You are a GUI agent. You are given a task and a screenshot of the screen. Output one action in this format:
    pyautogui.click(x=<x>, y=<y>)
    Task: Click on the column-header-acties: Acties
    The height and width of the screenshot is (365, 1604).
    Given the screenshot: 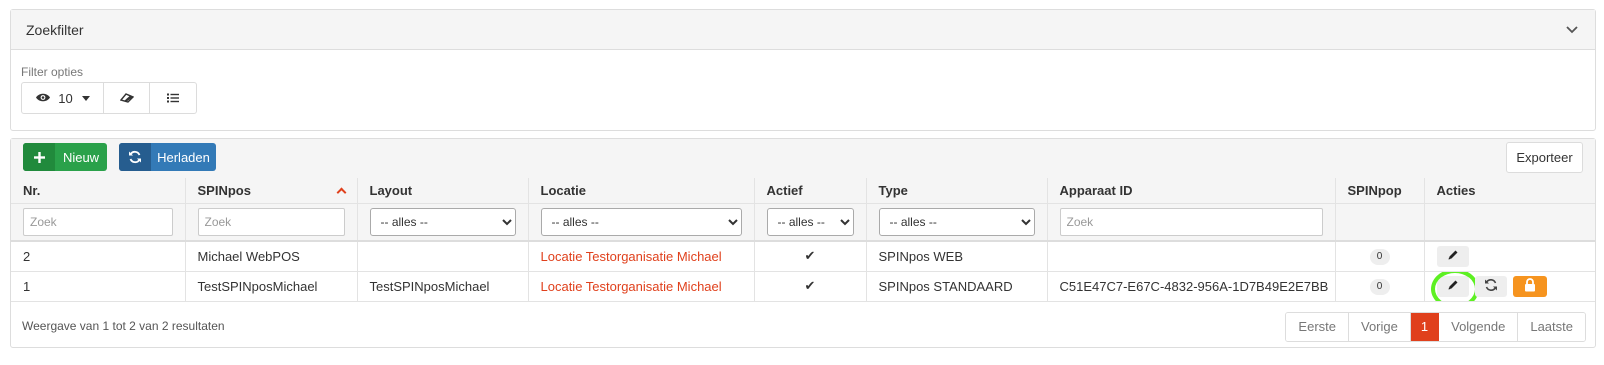 What is the action you would take?
    pyautogui.click(x=1509, y=191)
    